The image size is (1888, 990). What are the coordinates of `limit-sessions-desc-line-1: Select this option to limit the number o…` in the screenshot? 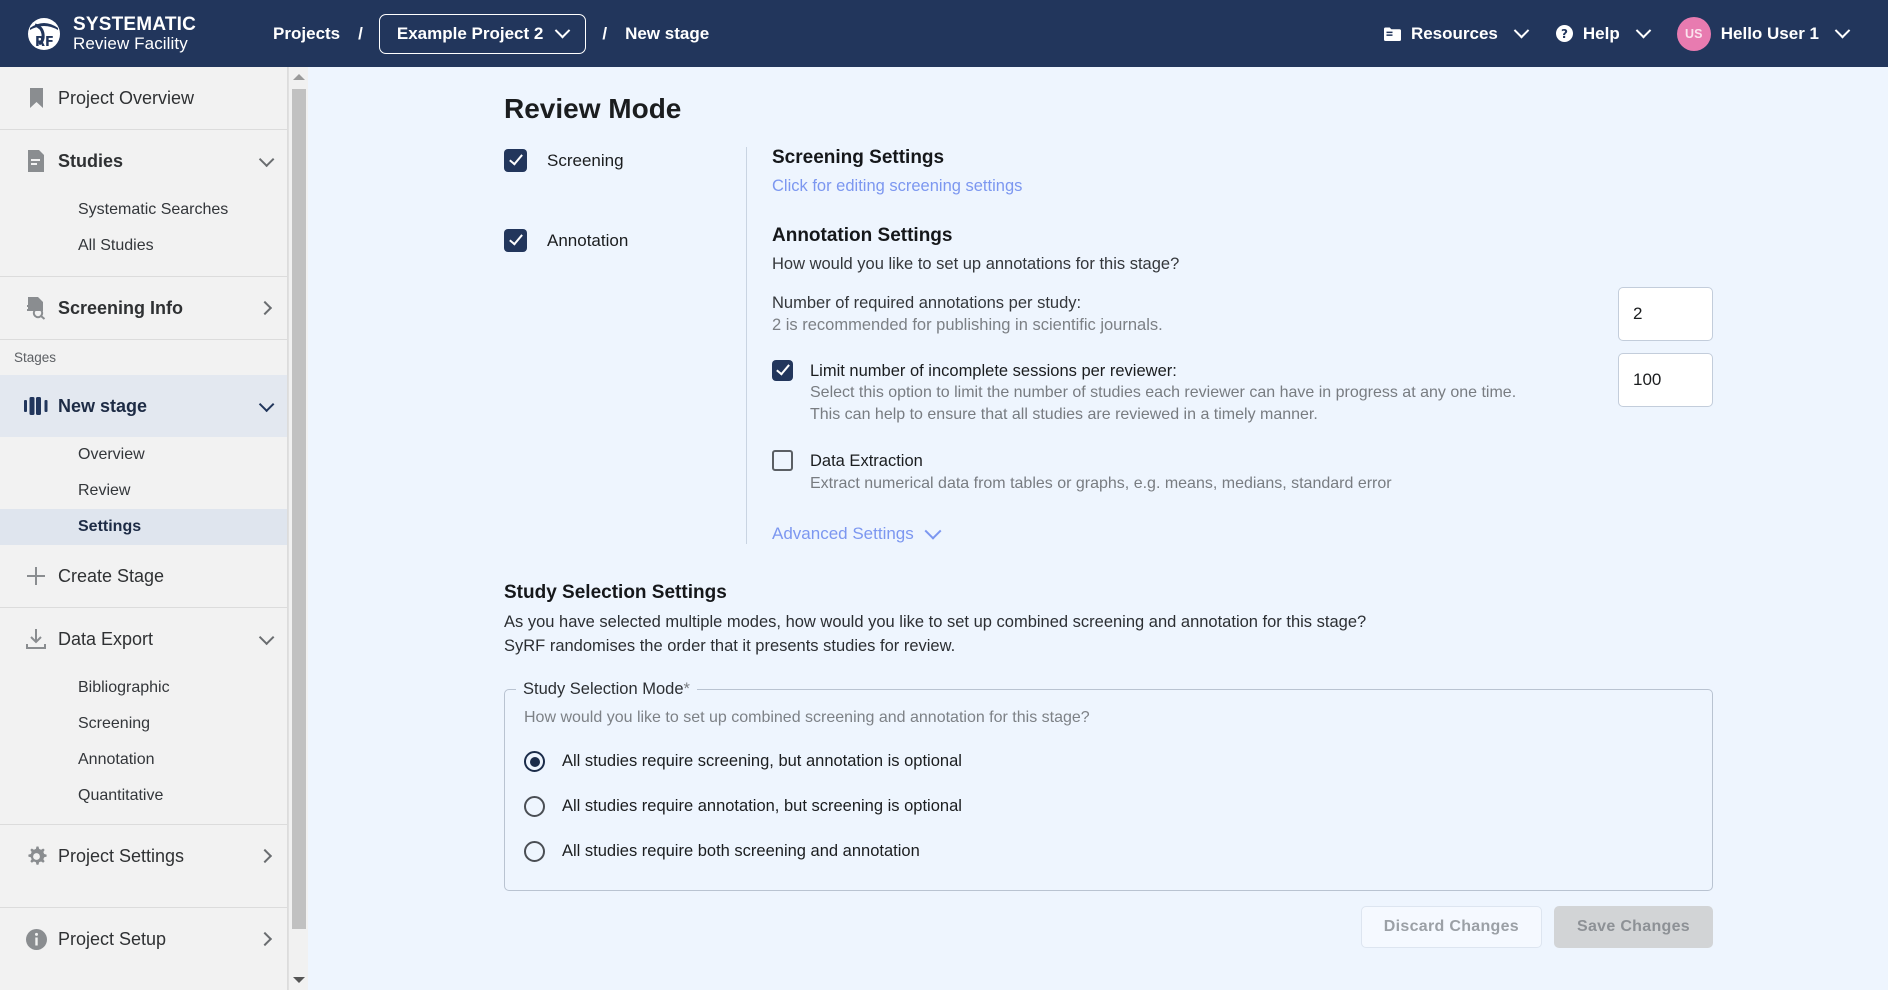 It's located at (1163, 393).